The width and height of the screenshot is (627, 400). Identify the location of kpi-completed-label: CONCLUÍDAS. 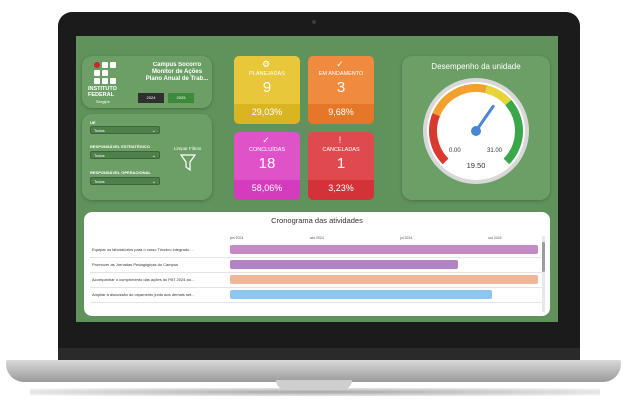
(267, 150).